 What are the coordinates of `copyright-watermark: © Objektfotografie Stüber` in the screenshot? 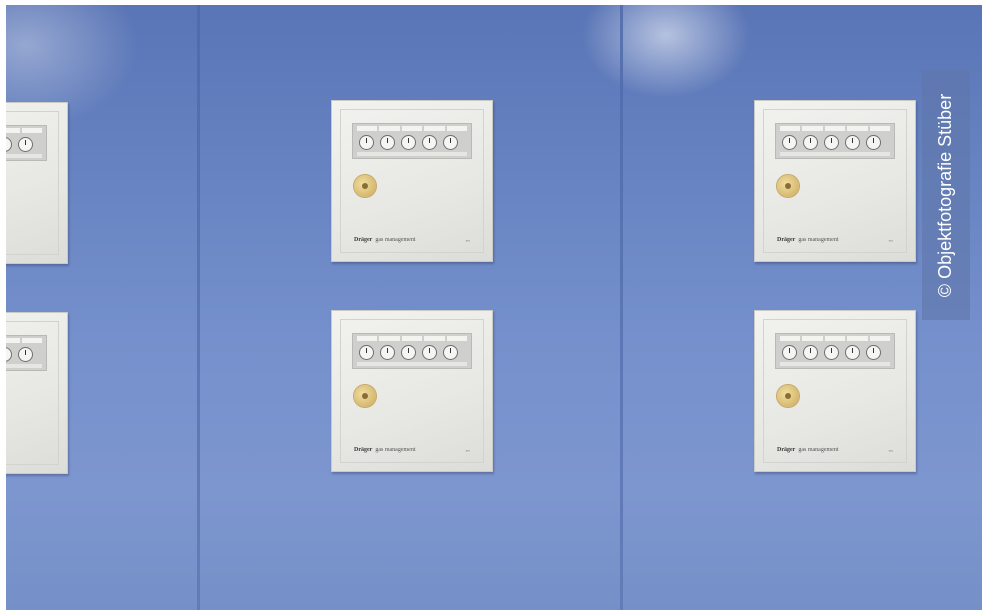 It's located at (946, 195).